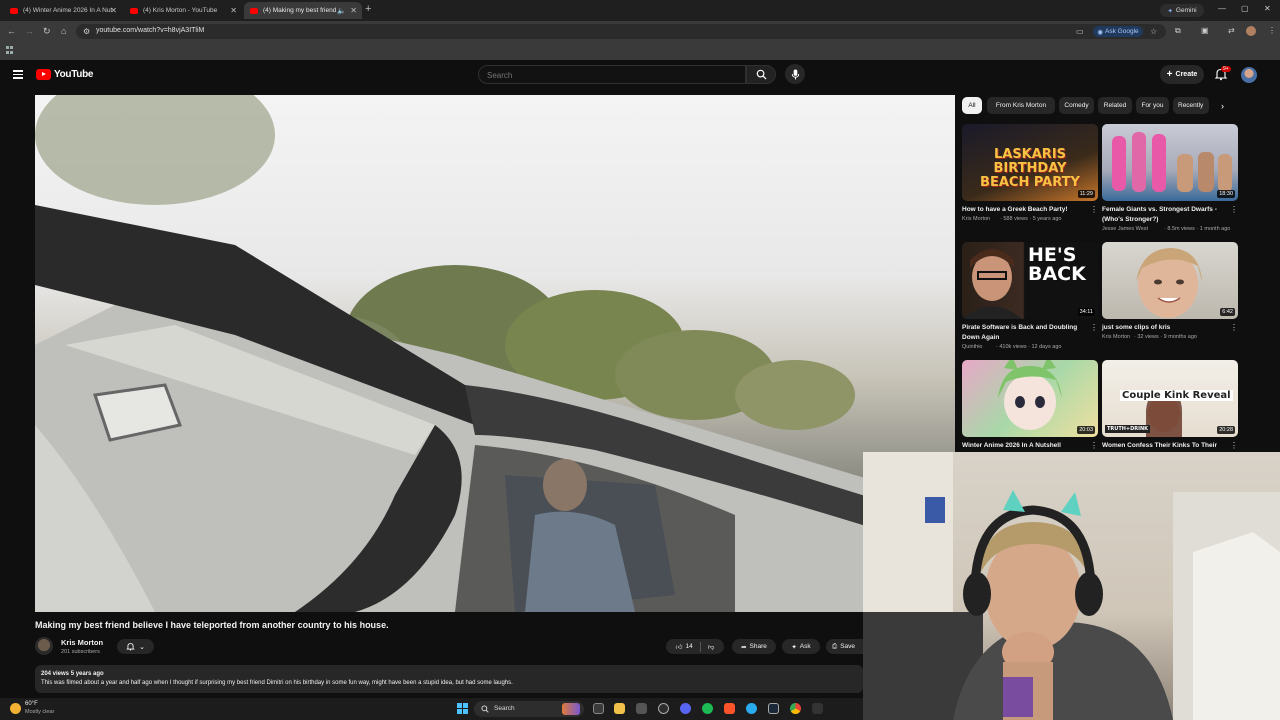 The image size is (1280, 720). Describe the element at coordinates (707, 708) in the screenshot. I see `spotify-icon` at that location.